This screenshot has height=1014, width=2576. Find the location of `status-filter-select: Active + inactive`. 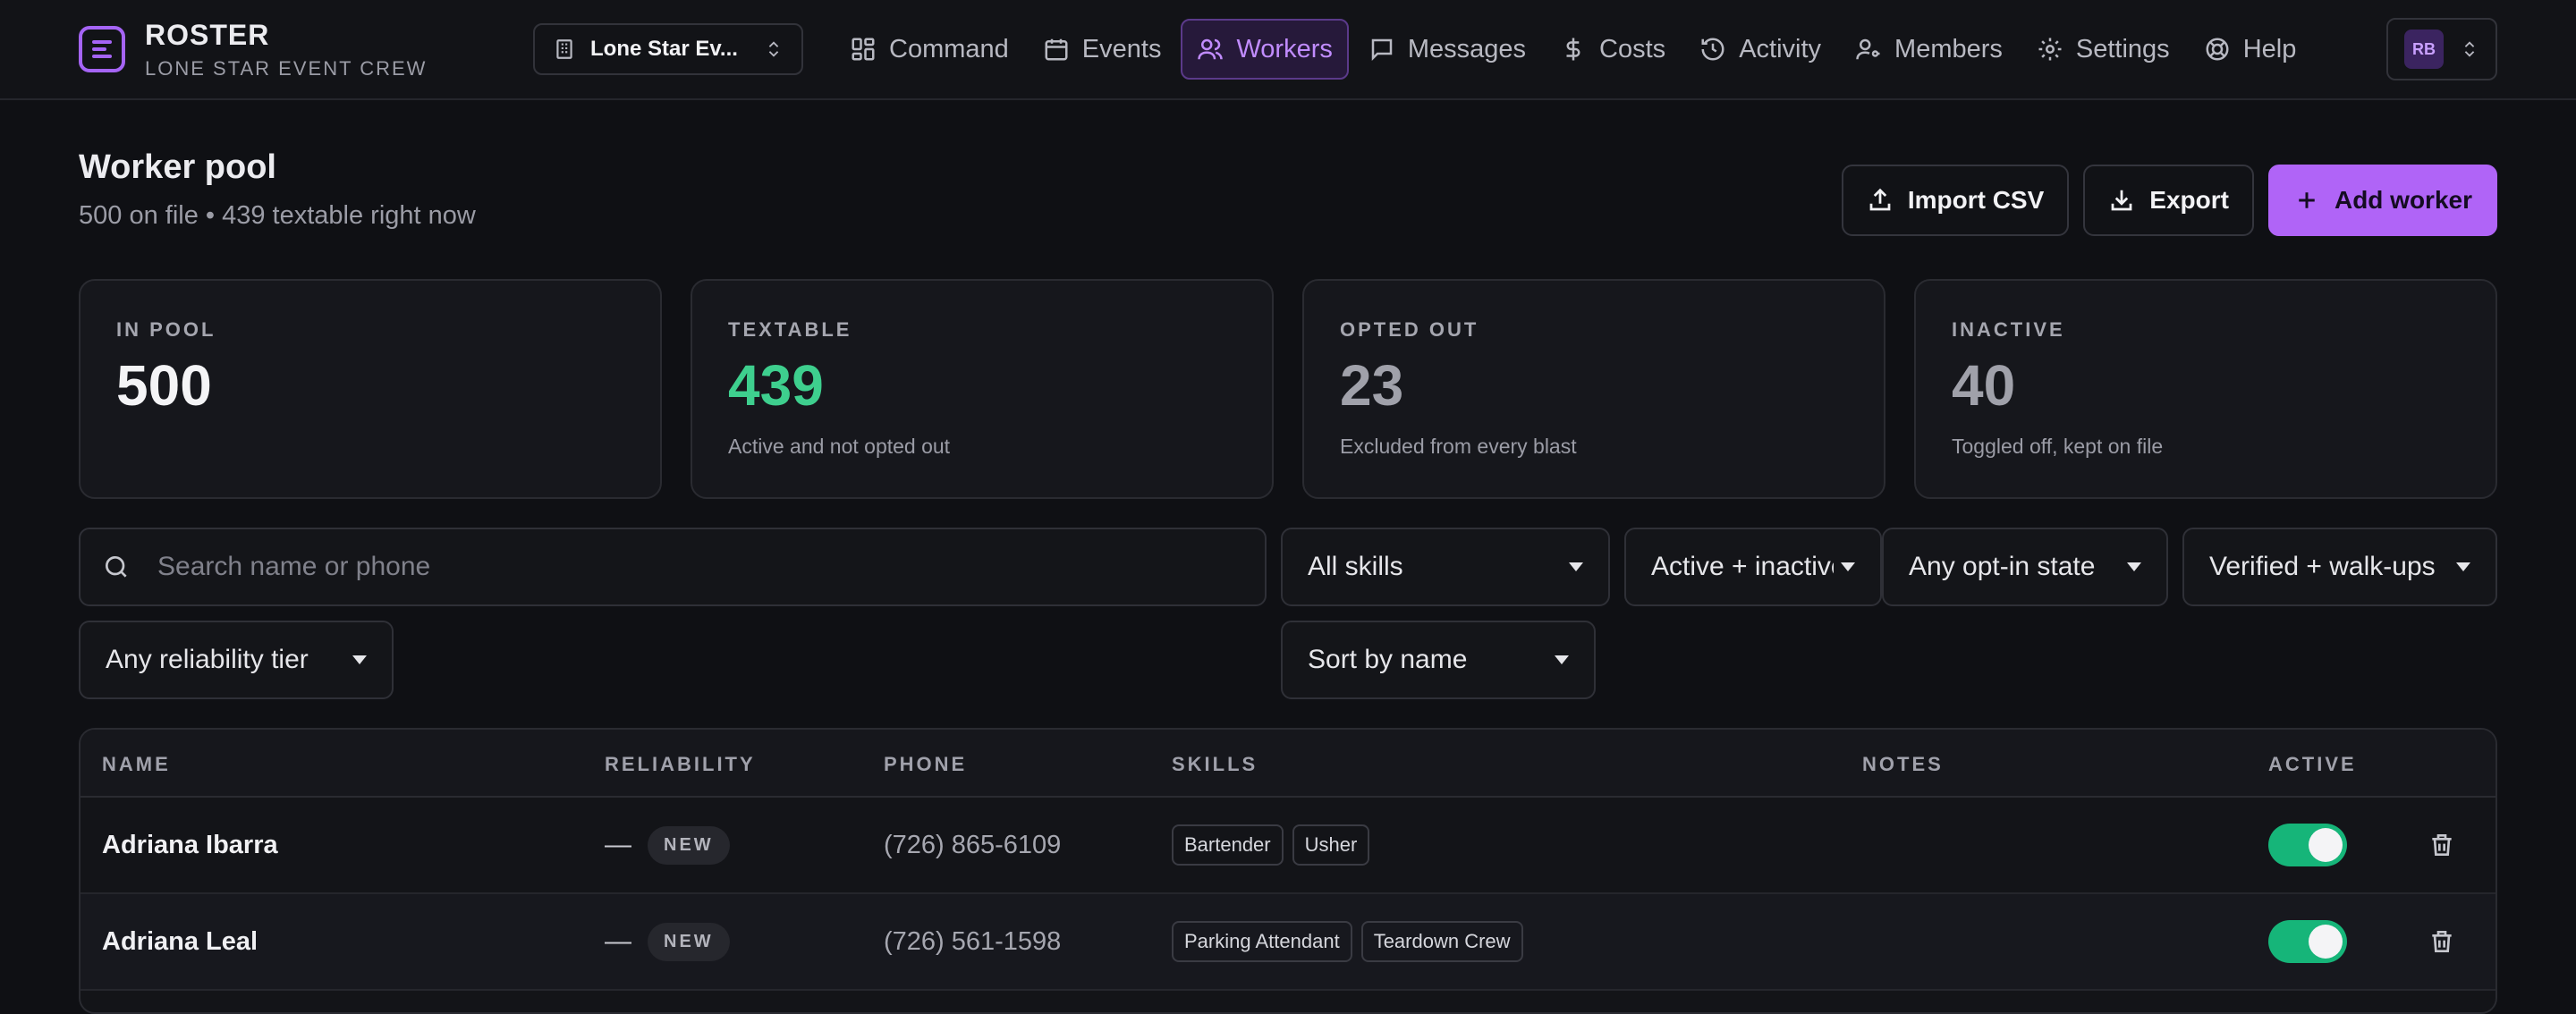

status-filter-select: Active + inactive is located at coordinates (1753, 567).